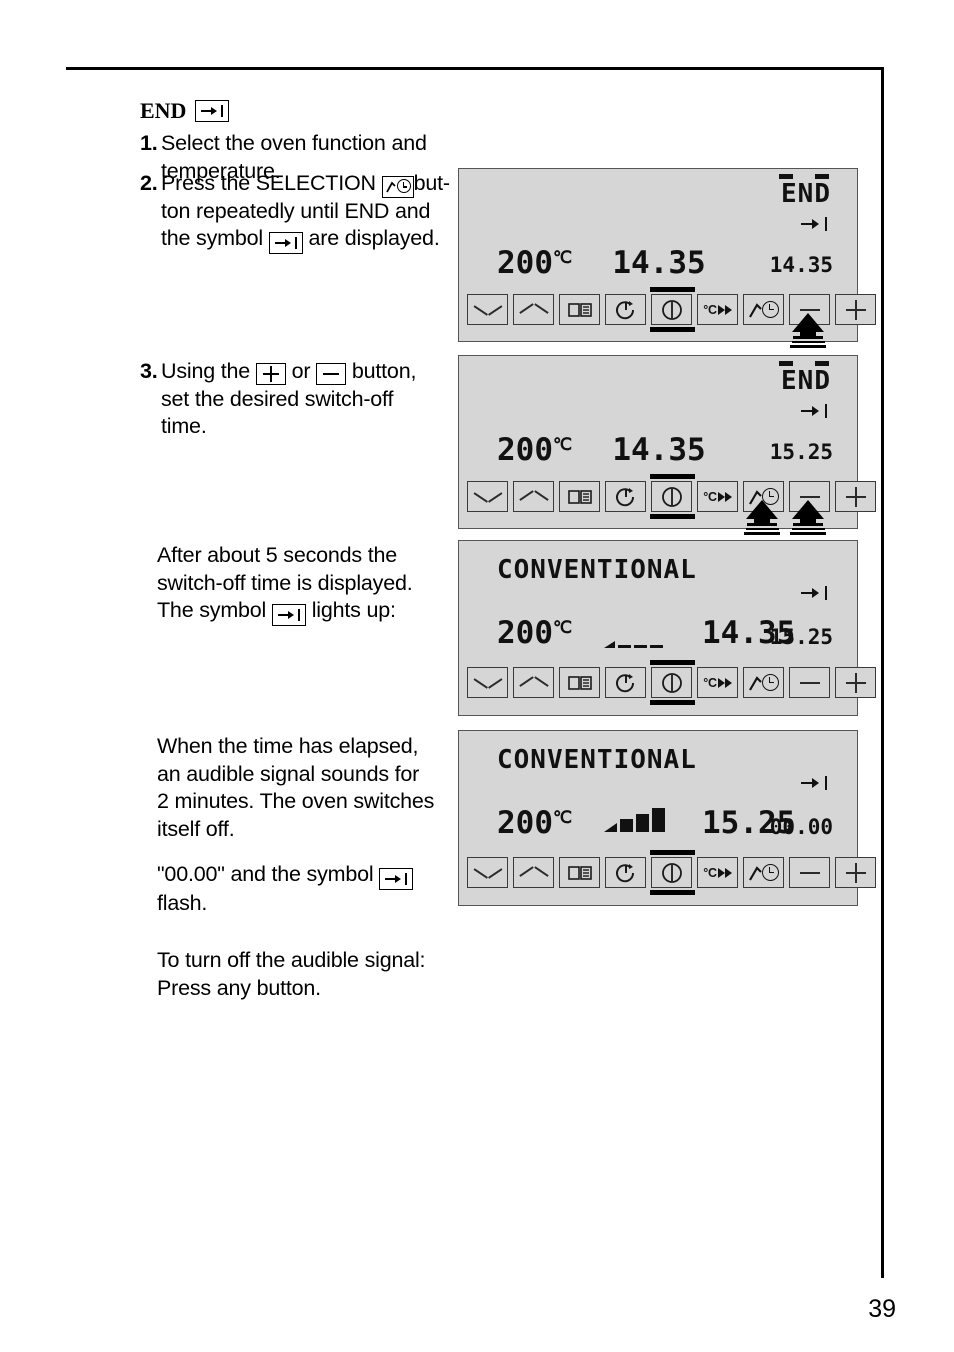 This screenshot has height=1352, width=954. What do you see at coordinates (265, 874) in the screenshot?
I see `note-3-line1a: "00.00" and the symbol` at bounding box center [265, 874].